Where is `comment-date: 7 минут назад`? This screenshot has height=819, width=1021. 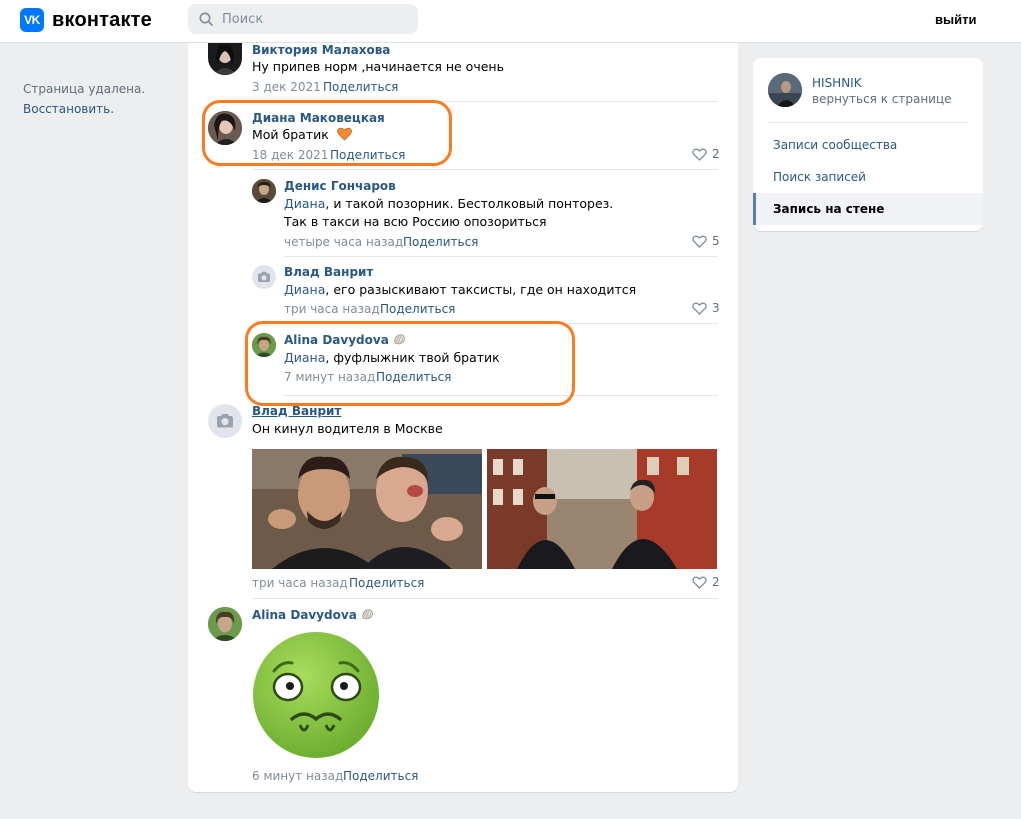
comment-date: 7 минут назад is located at coordinates (329, 377).